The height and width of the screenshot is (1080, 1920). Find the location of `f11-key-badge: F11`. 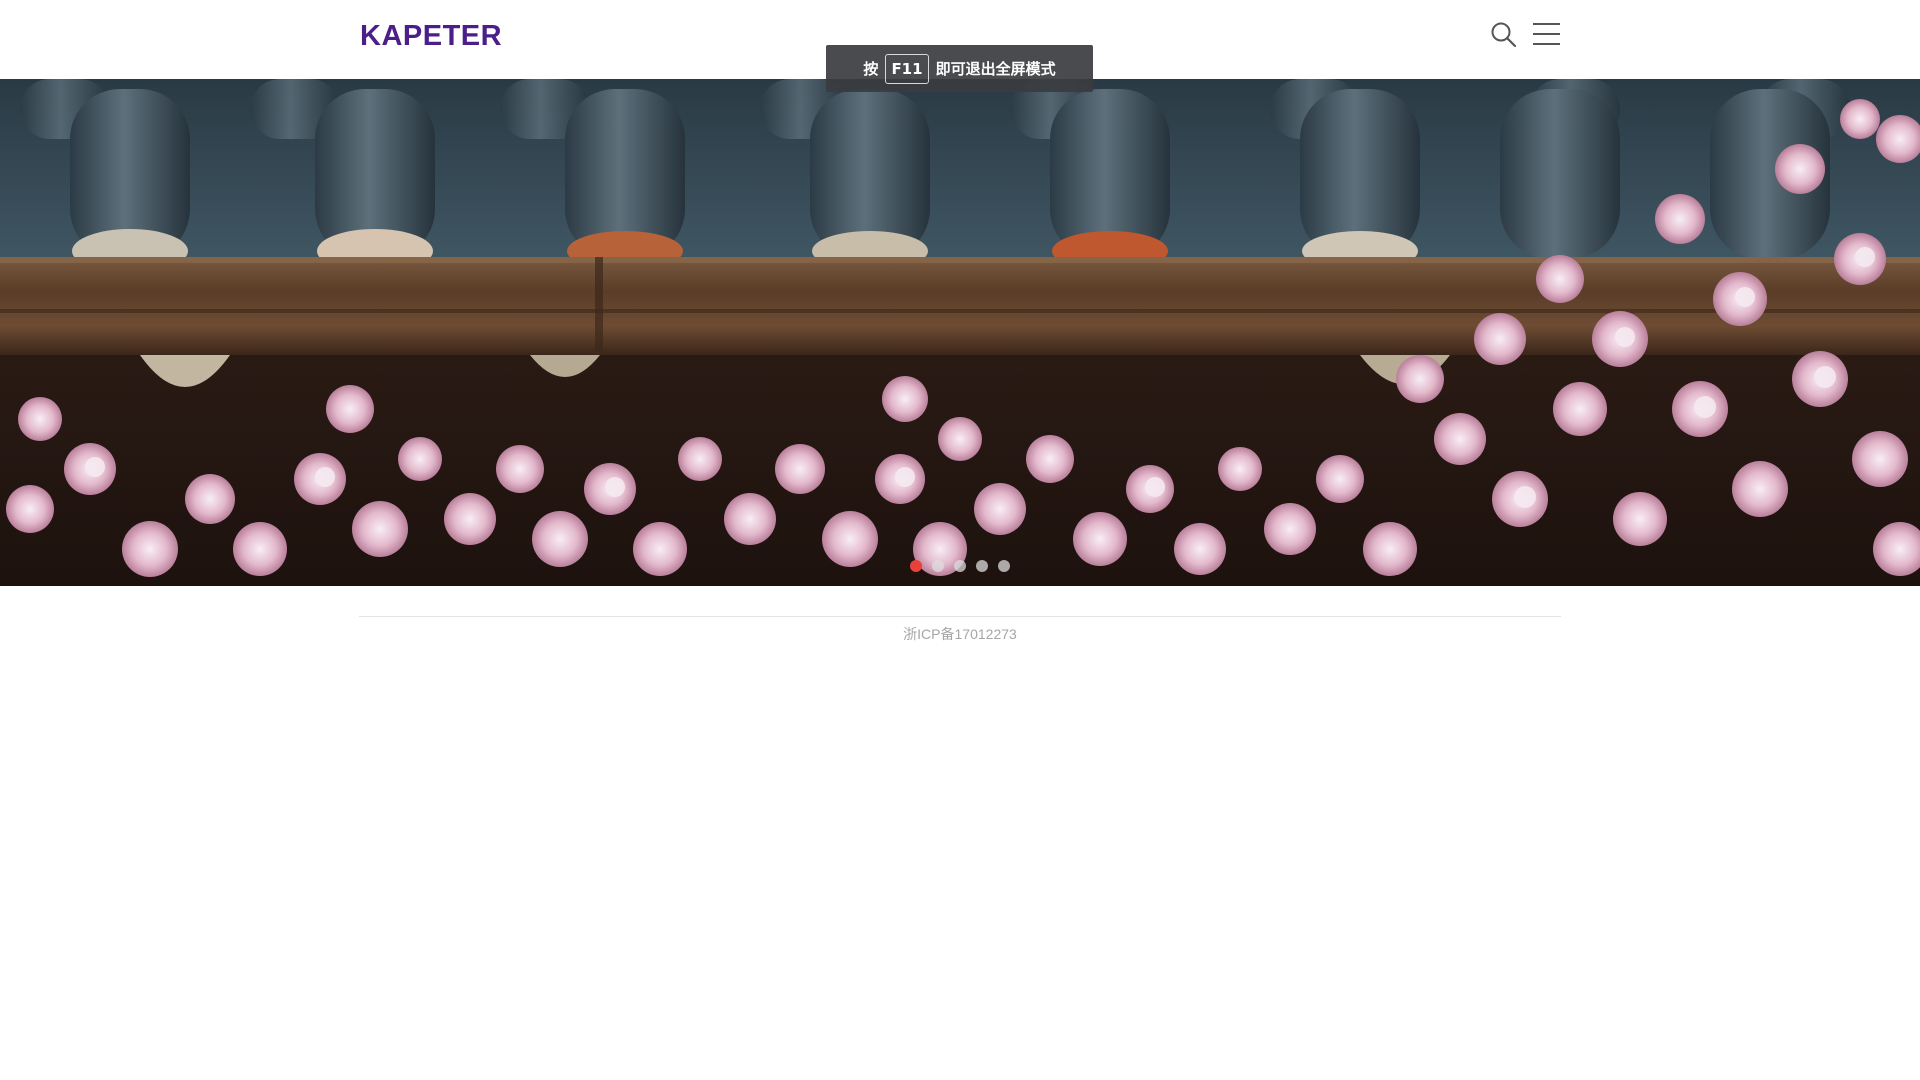

f11-key-badge: F11 is located at coordinates (907, 68).